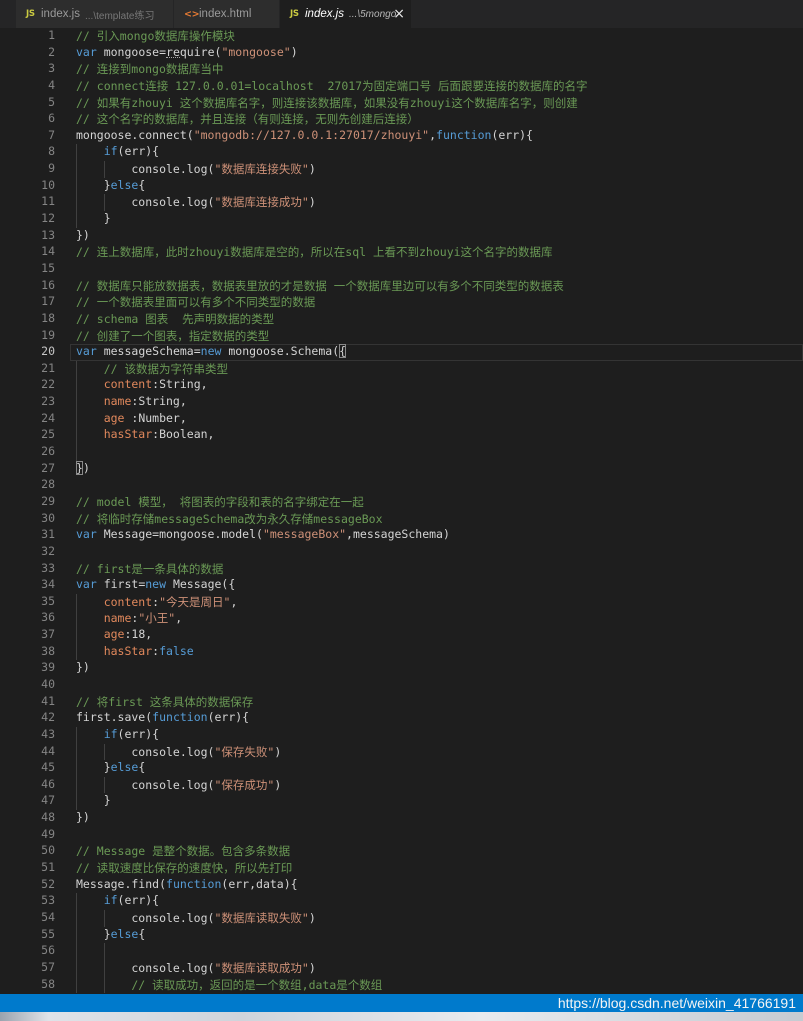  Describe the element at coordinates (401, 718) in the screenshot. I see `code-line: 42 first.save(function(err){` at that location.